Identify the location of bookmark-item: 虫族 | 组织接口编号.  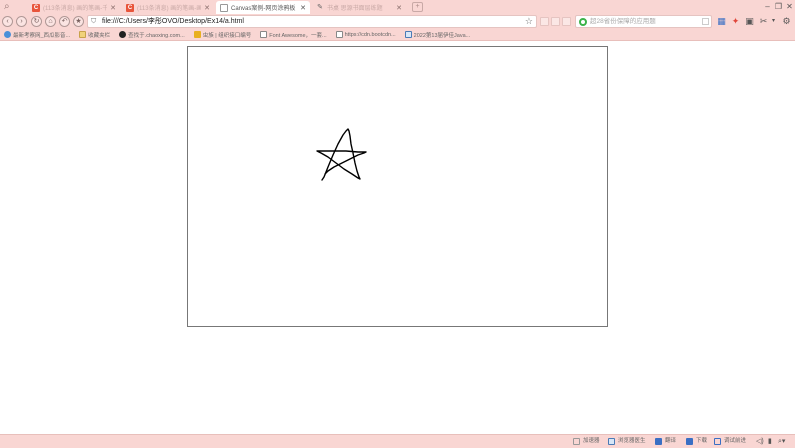
(222, 35).